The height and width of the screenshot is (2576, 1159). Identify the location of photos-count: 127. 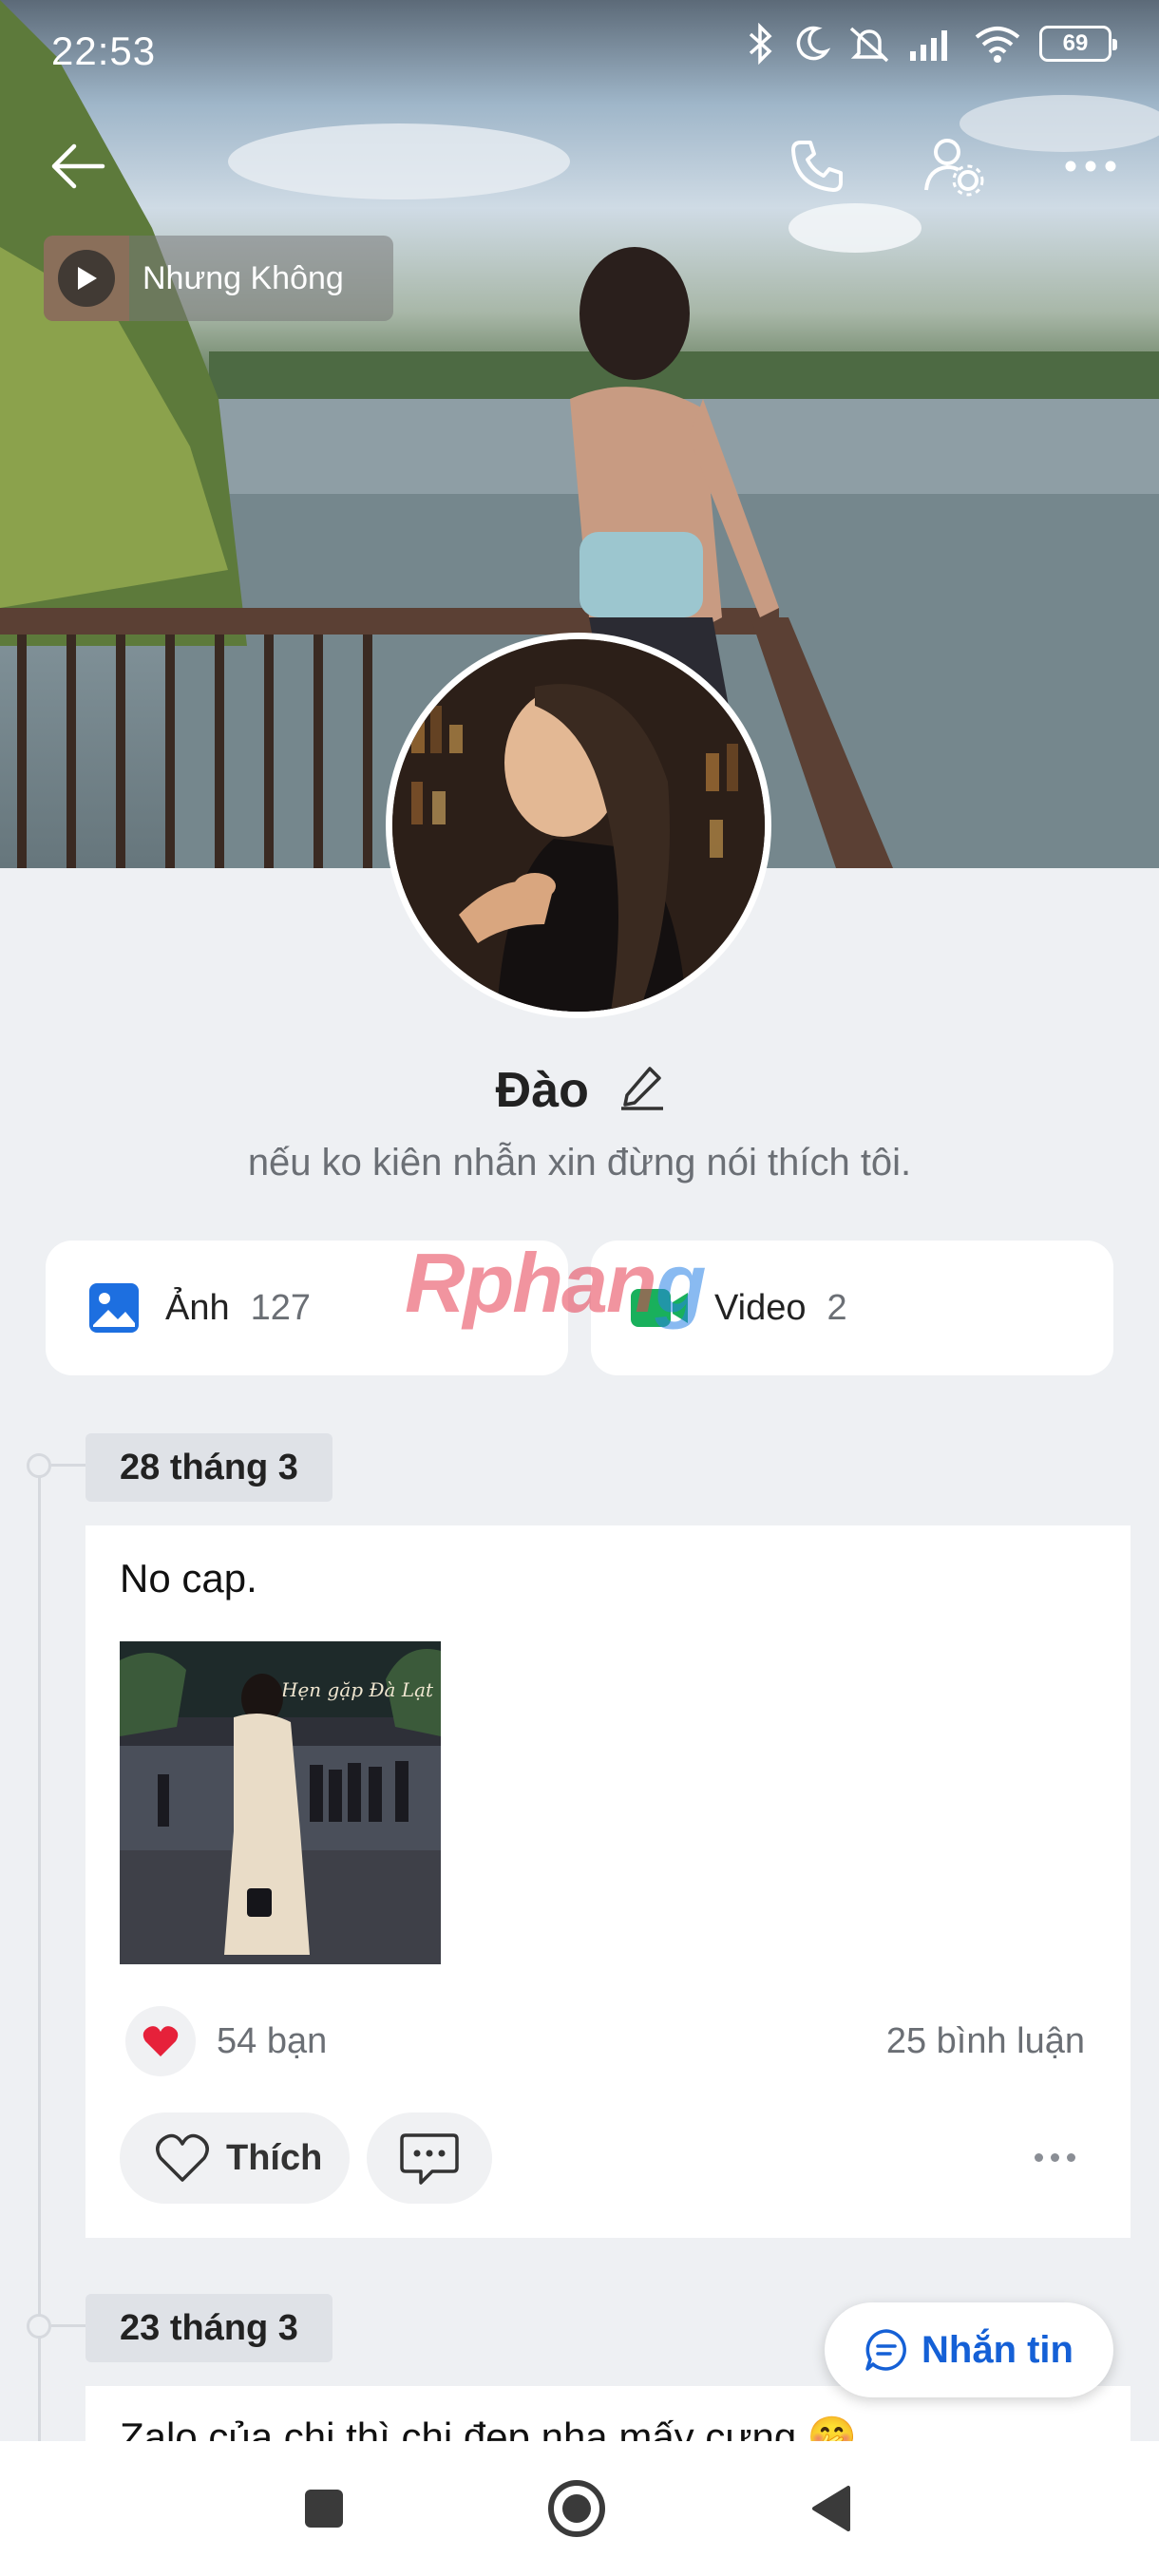
(281, 1307).